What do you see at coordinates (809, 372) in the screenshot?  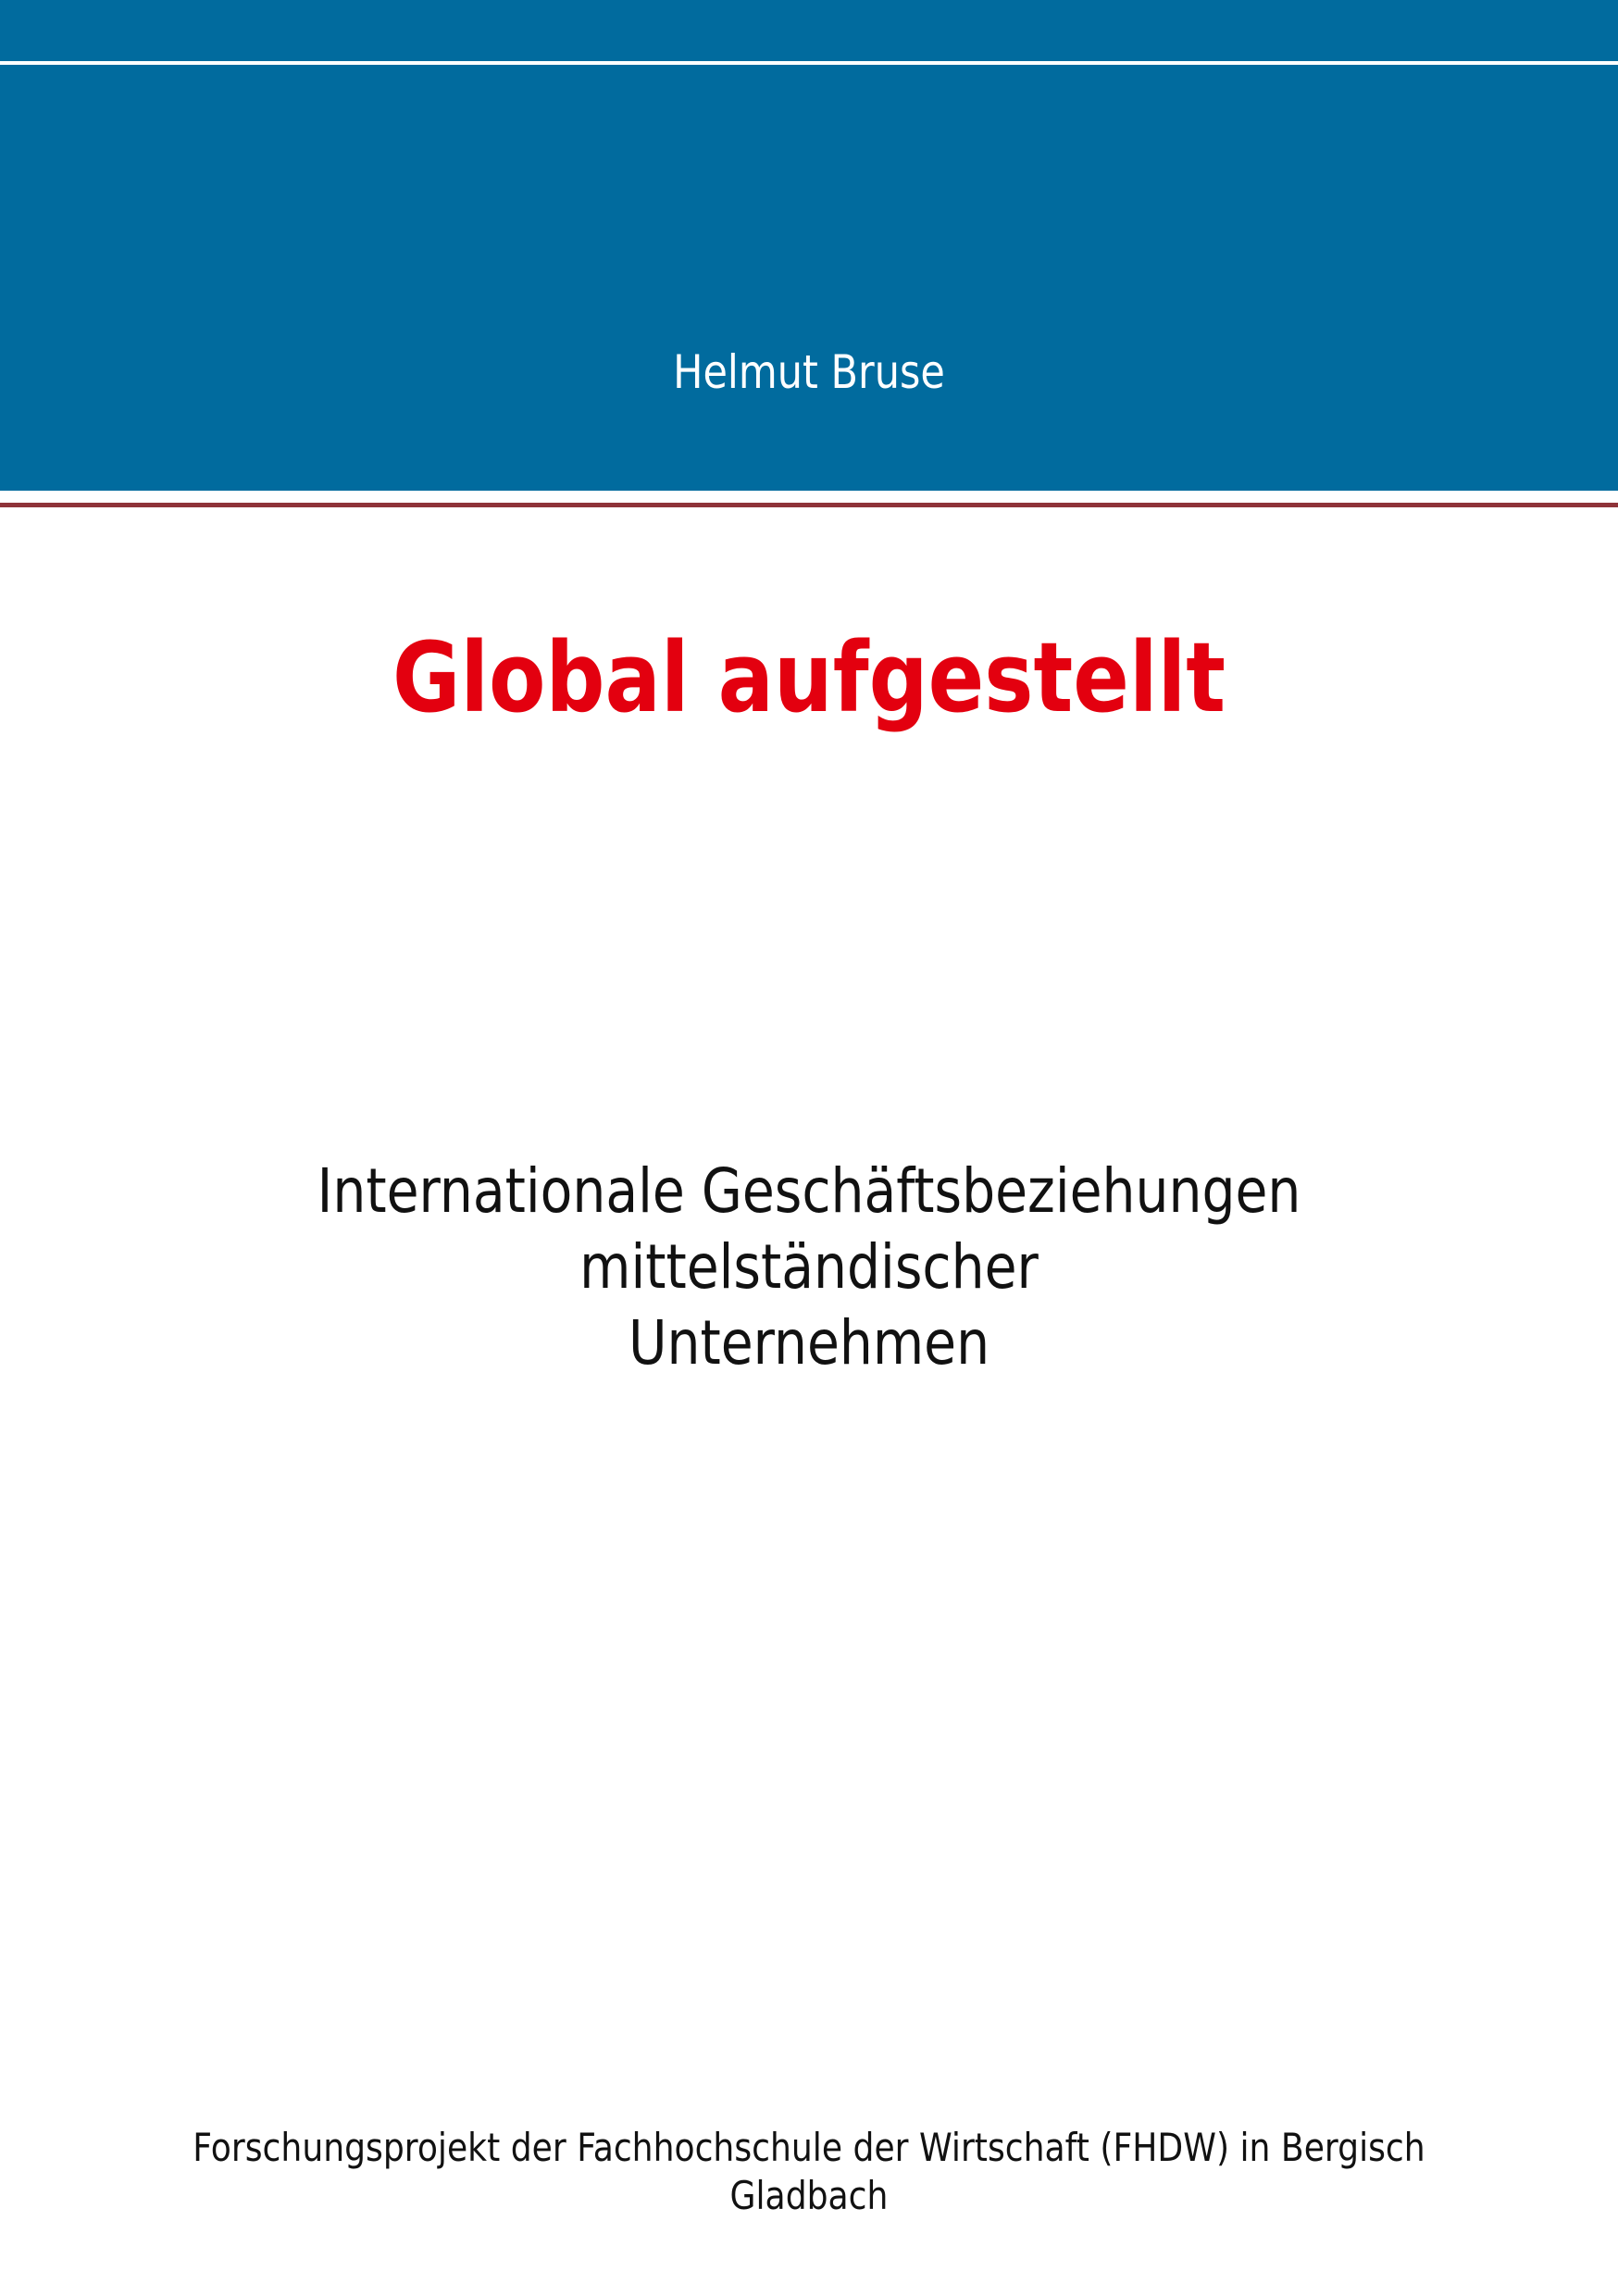 I see `author-name: Helmut Bruse` at bounding box center [809, 372].